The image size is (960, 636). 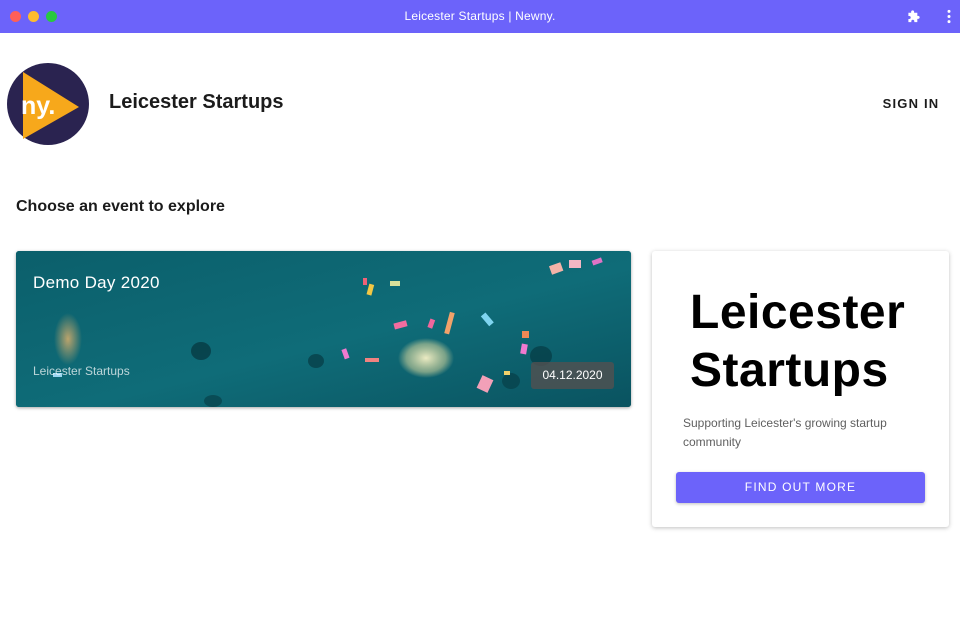 I want to click on sign-in-button: SIGN IN, so click(x=911, y=104).